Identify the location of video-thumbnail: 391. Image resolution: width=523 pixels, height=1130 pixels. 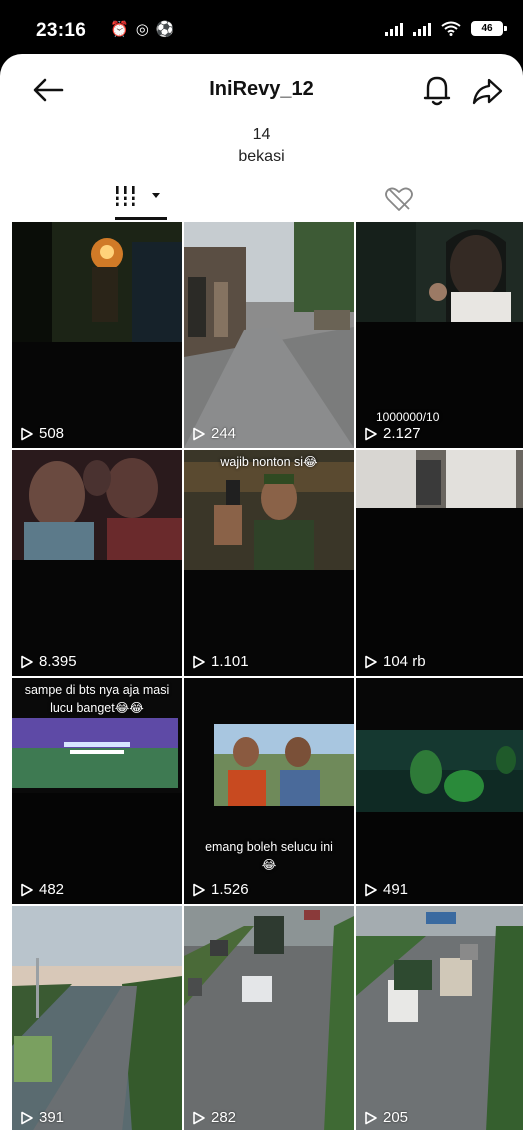
(97, 1018).